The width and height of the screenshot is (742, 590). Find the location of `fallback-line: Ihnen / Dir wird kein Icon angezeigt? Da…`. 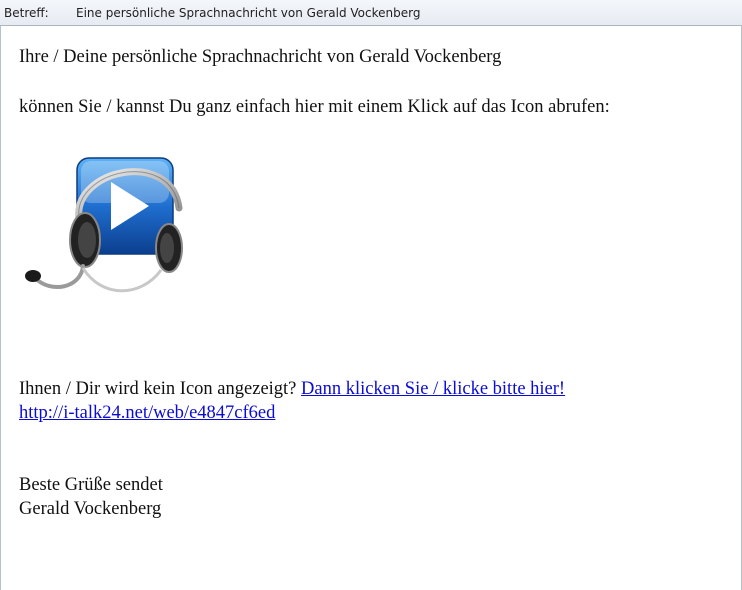

fallback-line: Ihnen / Dir wird kein Icon angezeigt? Da… is located at coordinates (292, 389).